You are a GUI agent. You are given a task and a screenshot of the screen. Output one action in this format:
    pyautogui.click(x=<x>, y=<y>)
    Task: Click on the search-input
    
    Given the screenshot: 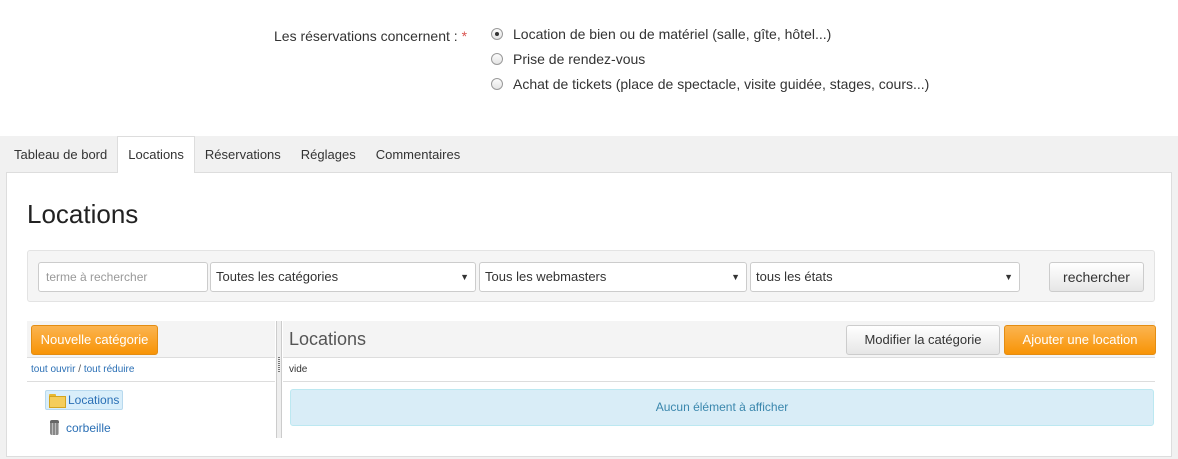 What is the action you would take?
    pyautogui.click(x=123, y=277)
    